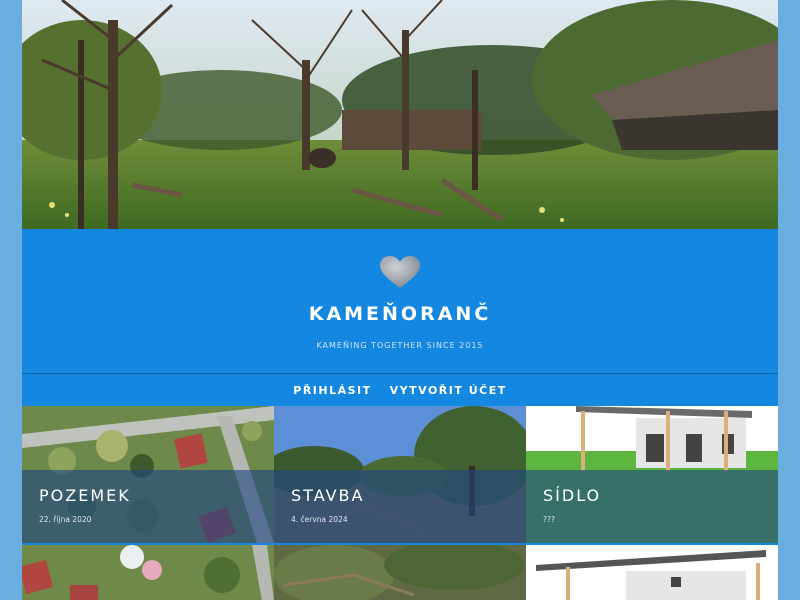 Image resolution: width=800 pixels, height=600 pixels. What do you see at coordinates (572, 495) in the screenshot?
I see `post-title: SÍDLO` at bounding box center [572, 495].